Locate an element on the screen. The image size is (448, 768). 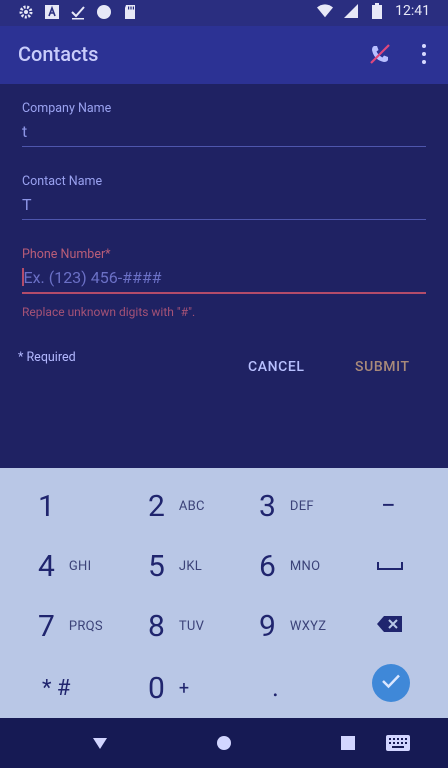
key-digit: . is located at coordinates (275, 688).